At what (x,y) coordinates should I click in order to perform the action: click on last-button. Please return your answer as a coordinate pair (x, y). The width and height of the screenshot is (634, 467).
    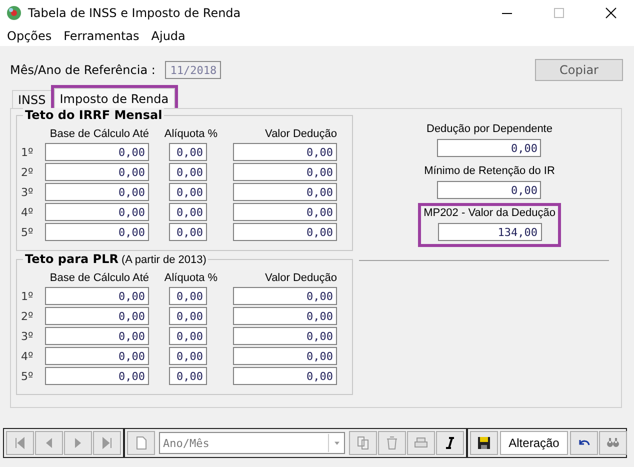
    Looking at the image, I should click on (107, 443).